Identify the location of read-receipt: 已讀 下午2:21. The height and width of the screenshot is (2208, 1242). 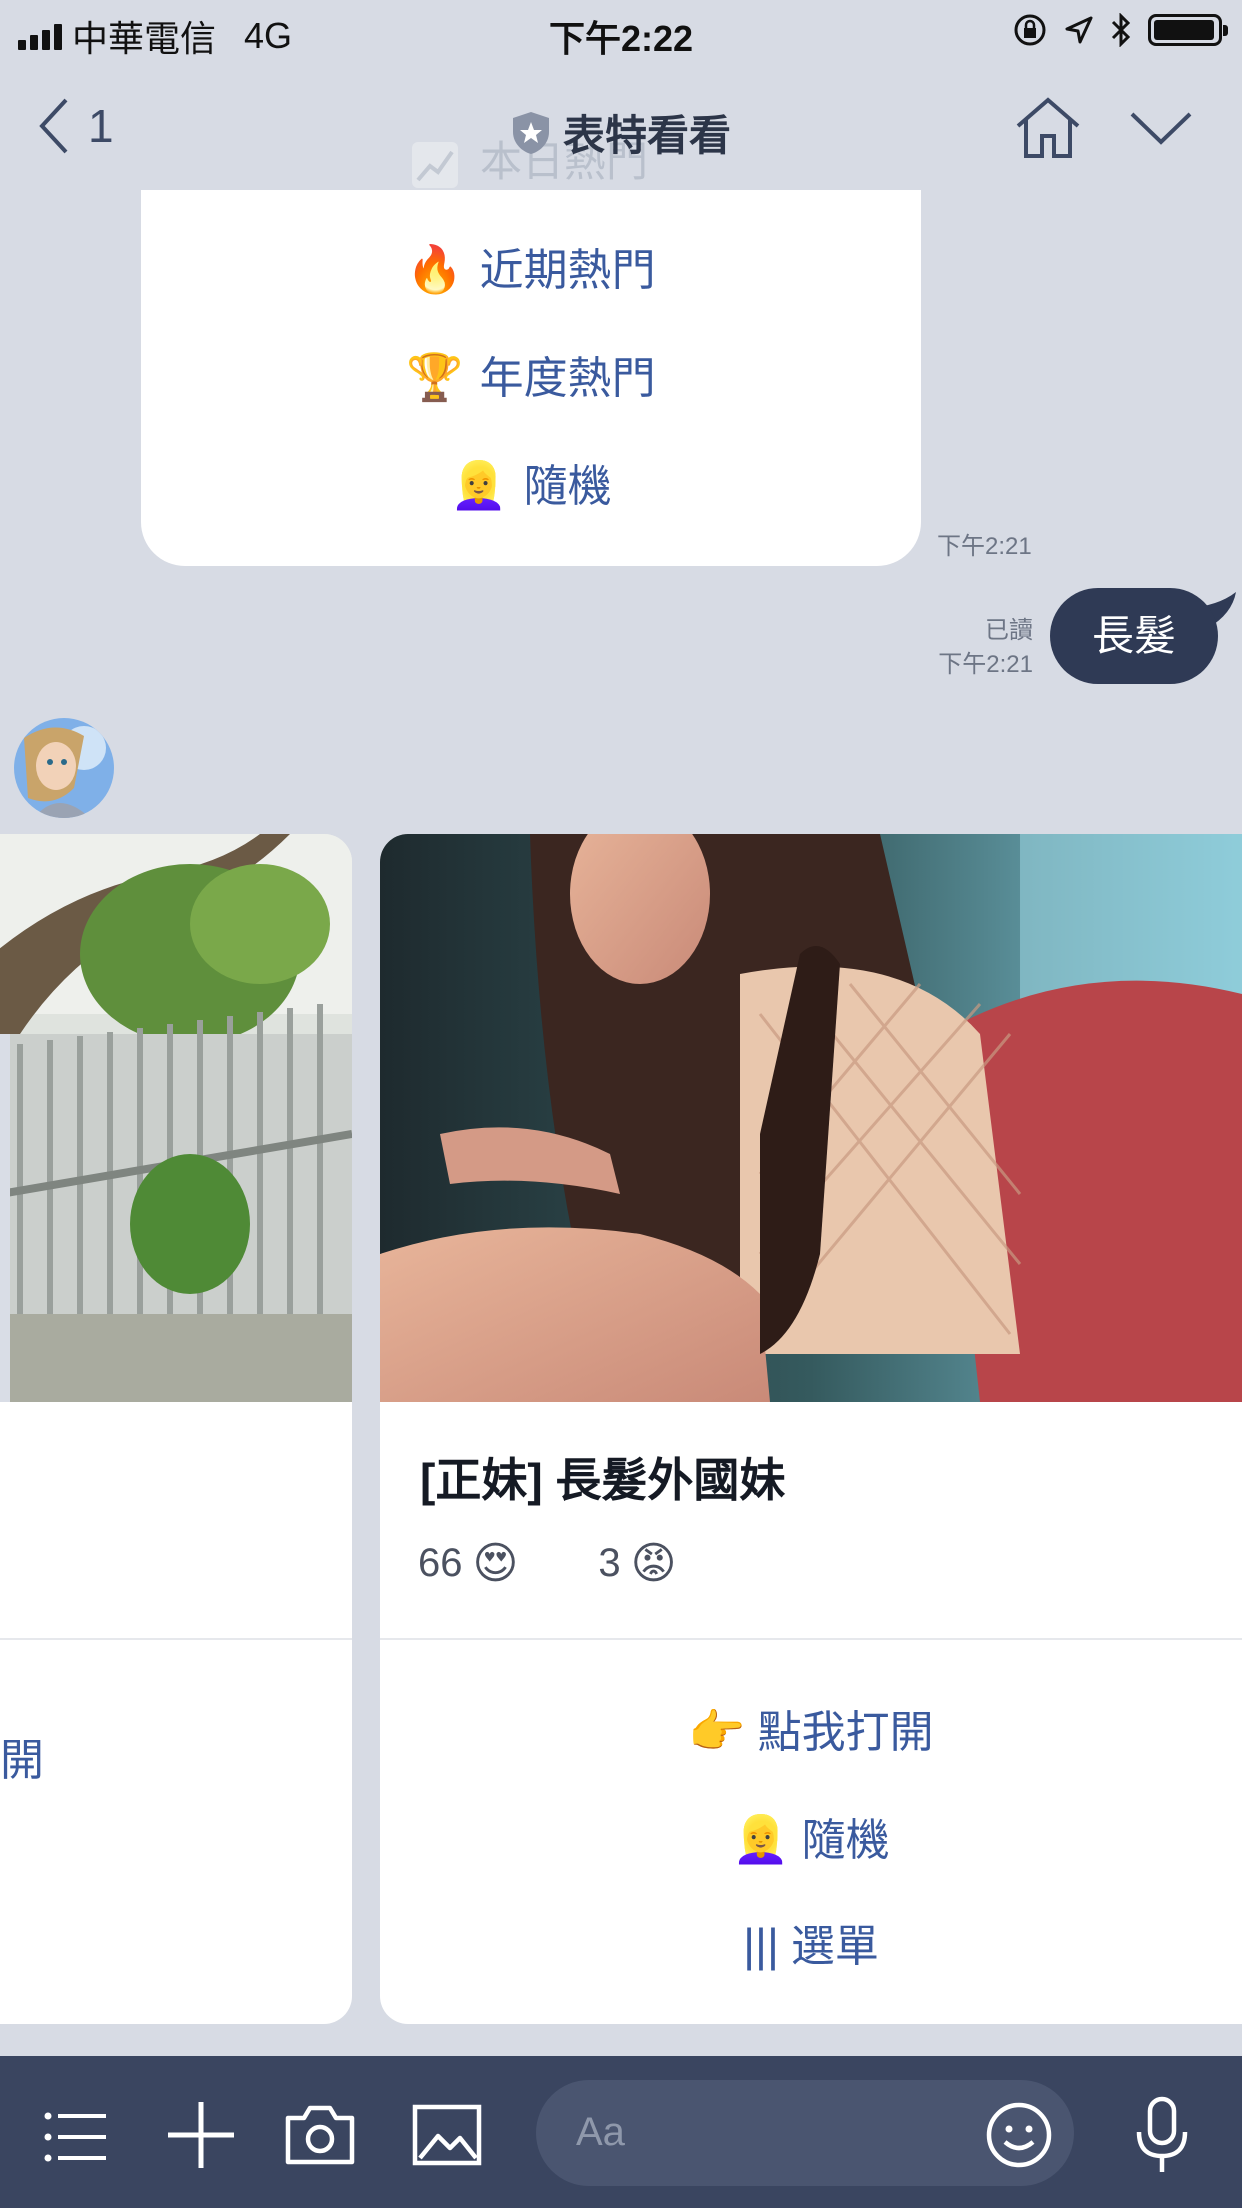
(985, 647).